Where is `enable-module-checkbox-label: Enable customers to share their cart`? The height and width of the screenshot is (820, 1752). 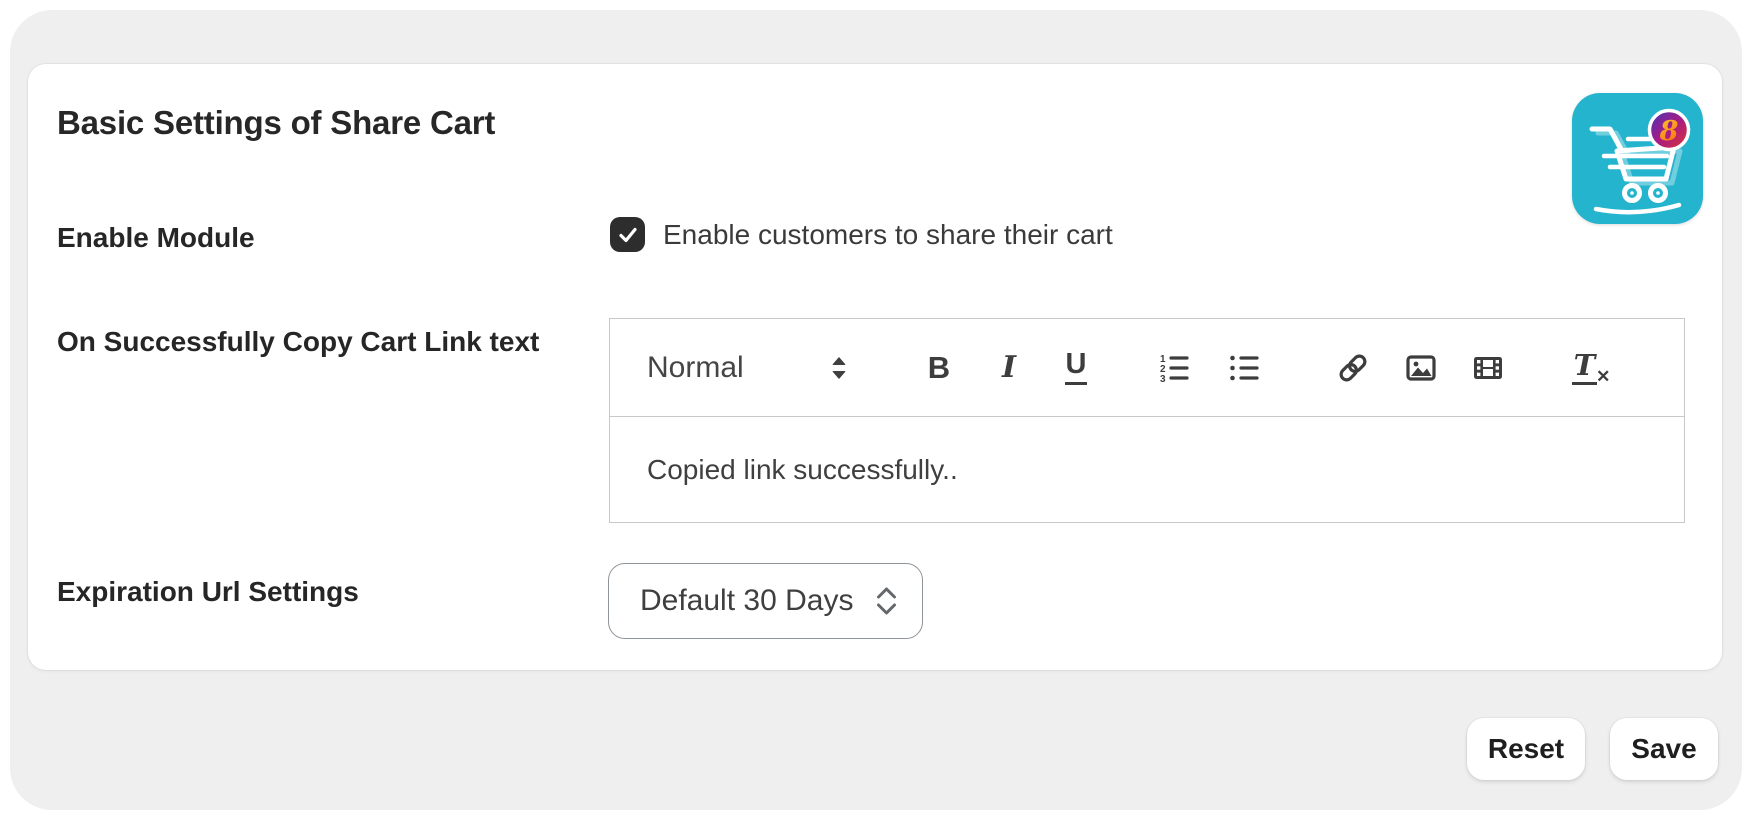
enable-module-checkbox-label: Enable customers to share their cart is located at coordinates (888, 234).